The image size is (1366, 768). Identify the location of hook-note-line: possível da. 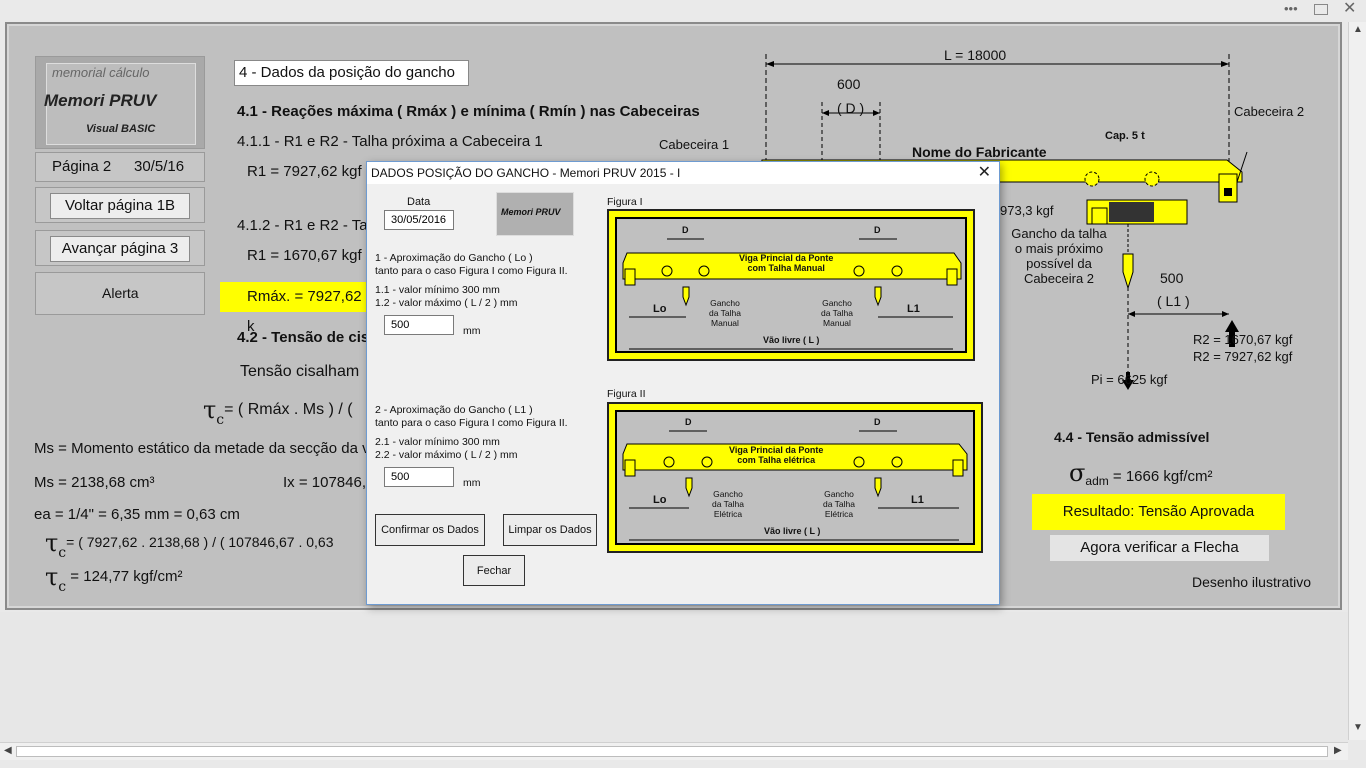
(1059, 263).